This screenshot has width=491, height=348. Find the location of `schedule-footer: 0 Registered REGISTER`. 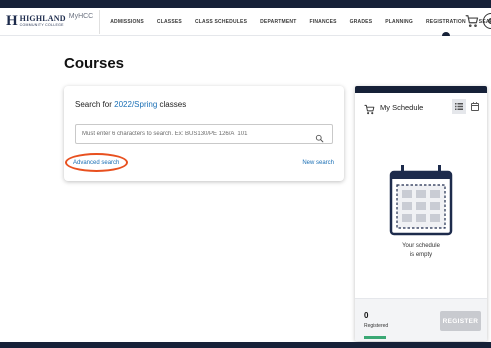

schedule-footer: 0 Registered REGISTER is located at coordinates (421, 319).